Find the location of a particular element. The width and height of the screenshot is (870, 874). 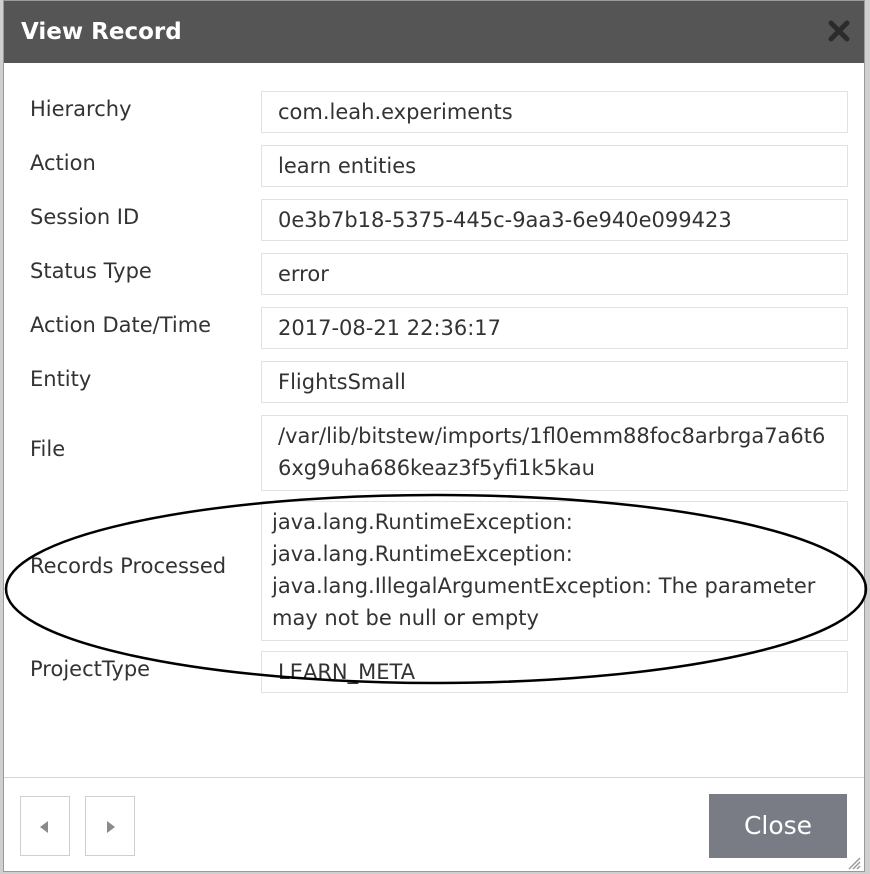

field-label-entity: Entity is located at coordinates (61, 379).